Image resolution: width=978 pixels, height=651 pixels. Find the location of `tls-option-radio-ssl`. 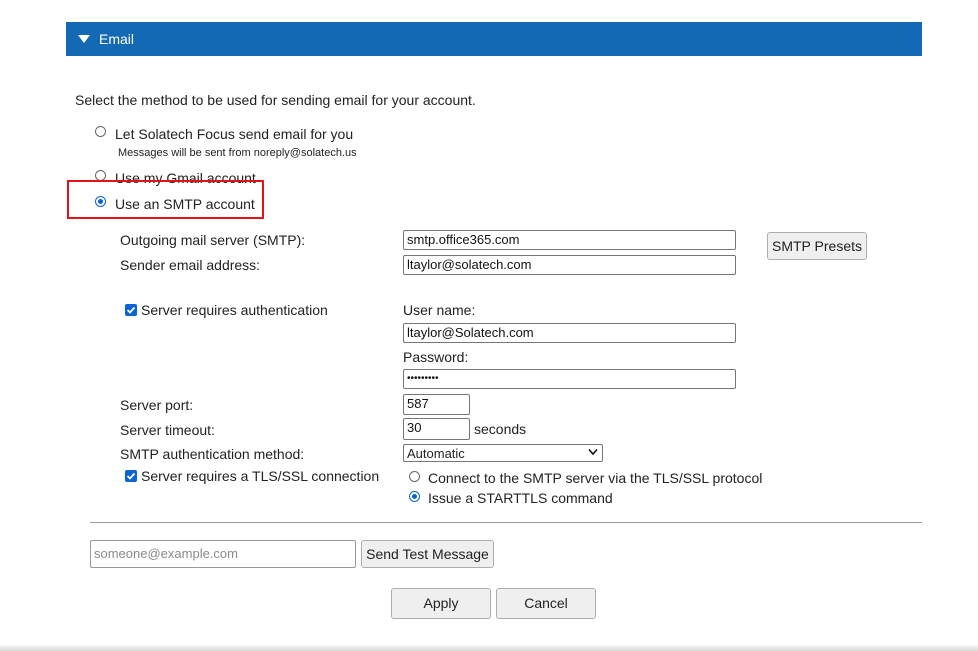

tls-option-radio-ssl is located at coordinates (414, 476).